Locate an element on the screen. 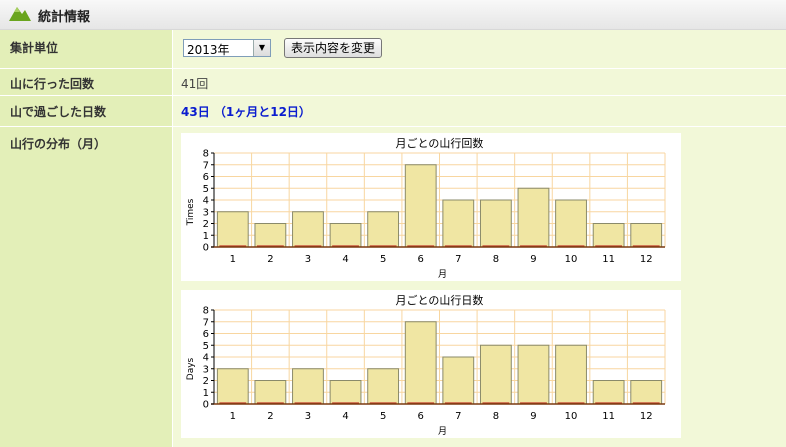 The image size is (786, 447). year-select: 2013年 ▼ is located at coordinates (227, 48).